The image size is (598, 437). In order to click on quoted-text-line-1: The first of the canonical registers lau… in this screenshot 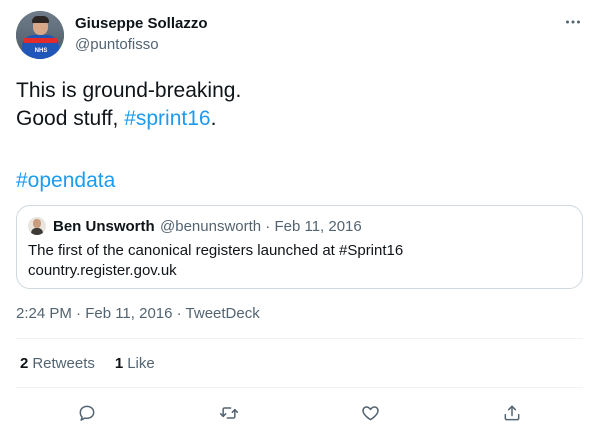, I will do `click(216, 250)`.